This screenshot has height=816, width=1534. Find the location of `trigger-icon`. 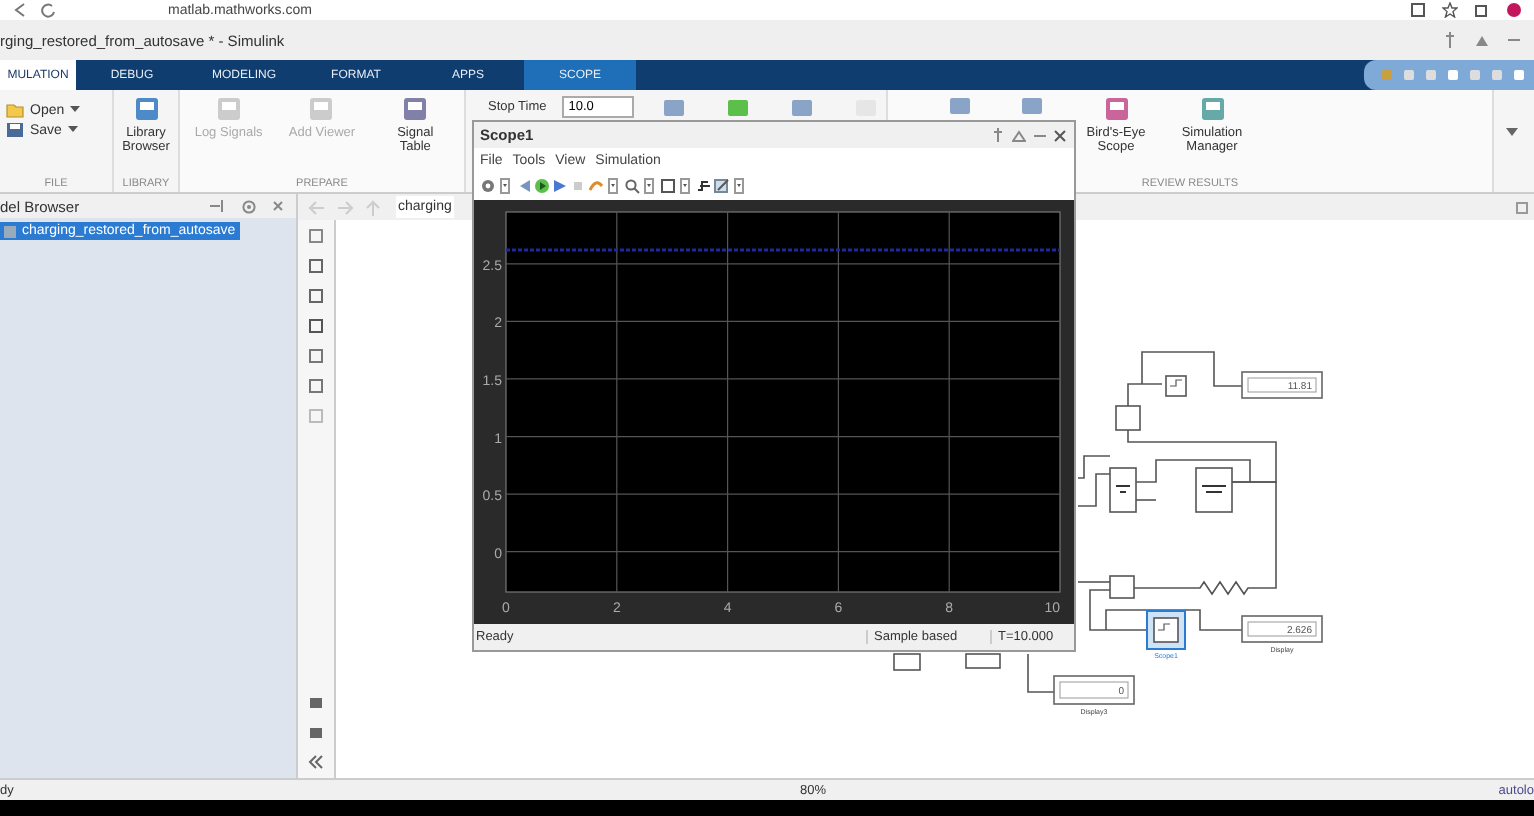

trigger-icon is located at coordinates (704, 186).